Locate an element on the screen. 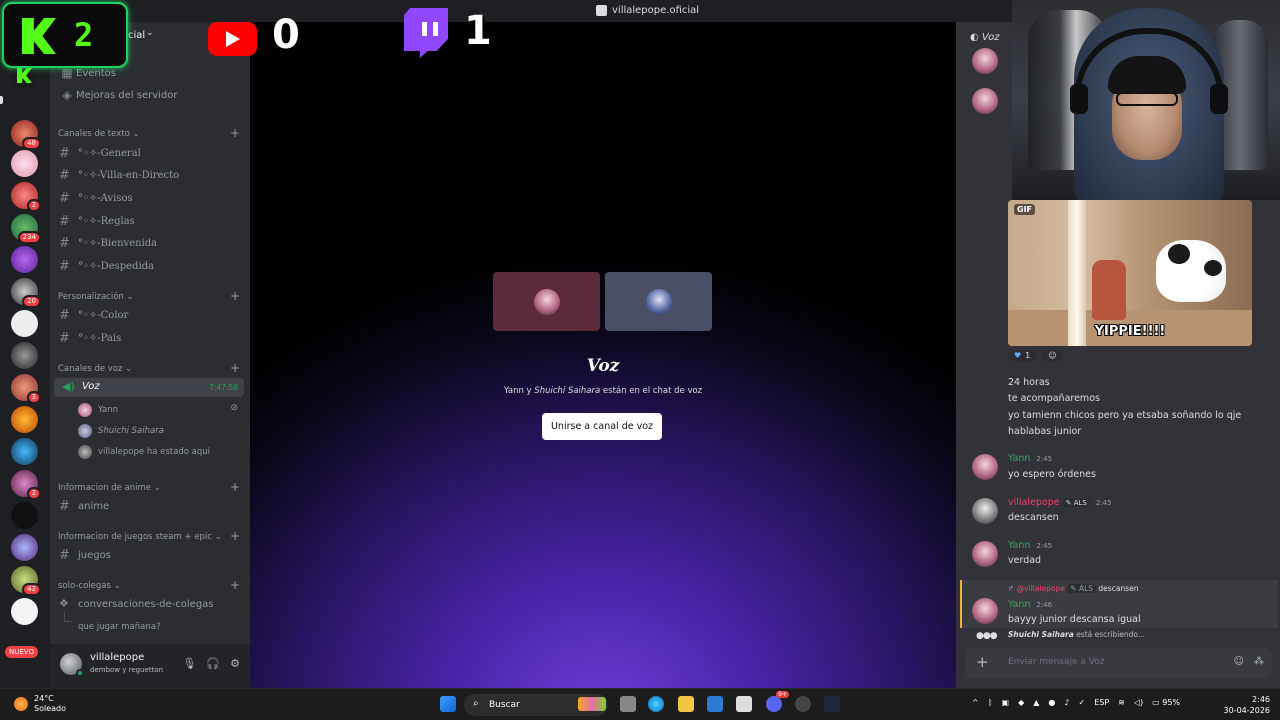 The height and width of the screenshot is (720, 1280). emoji-icon: ☺ is located at coordinates (1239, 661).